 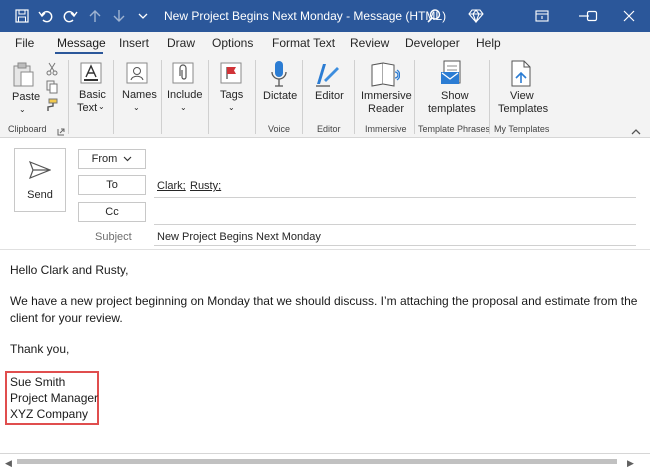 I want to click on collapse-ribbon-icon, so click(x=636, y=132).